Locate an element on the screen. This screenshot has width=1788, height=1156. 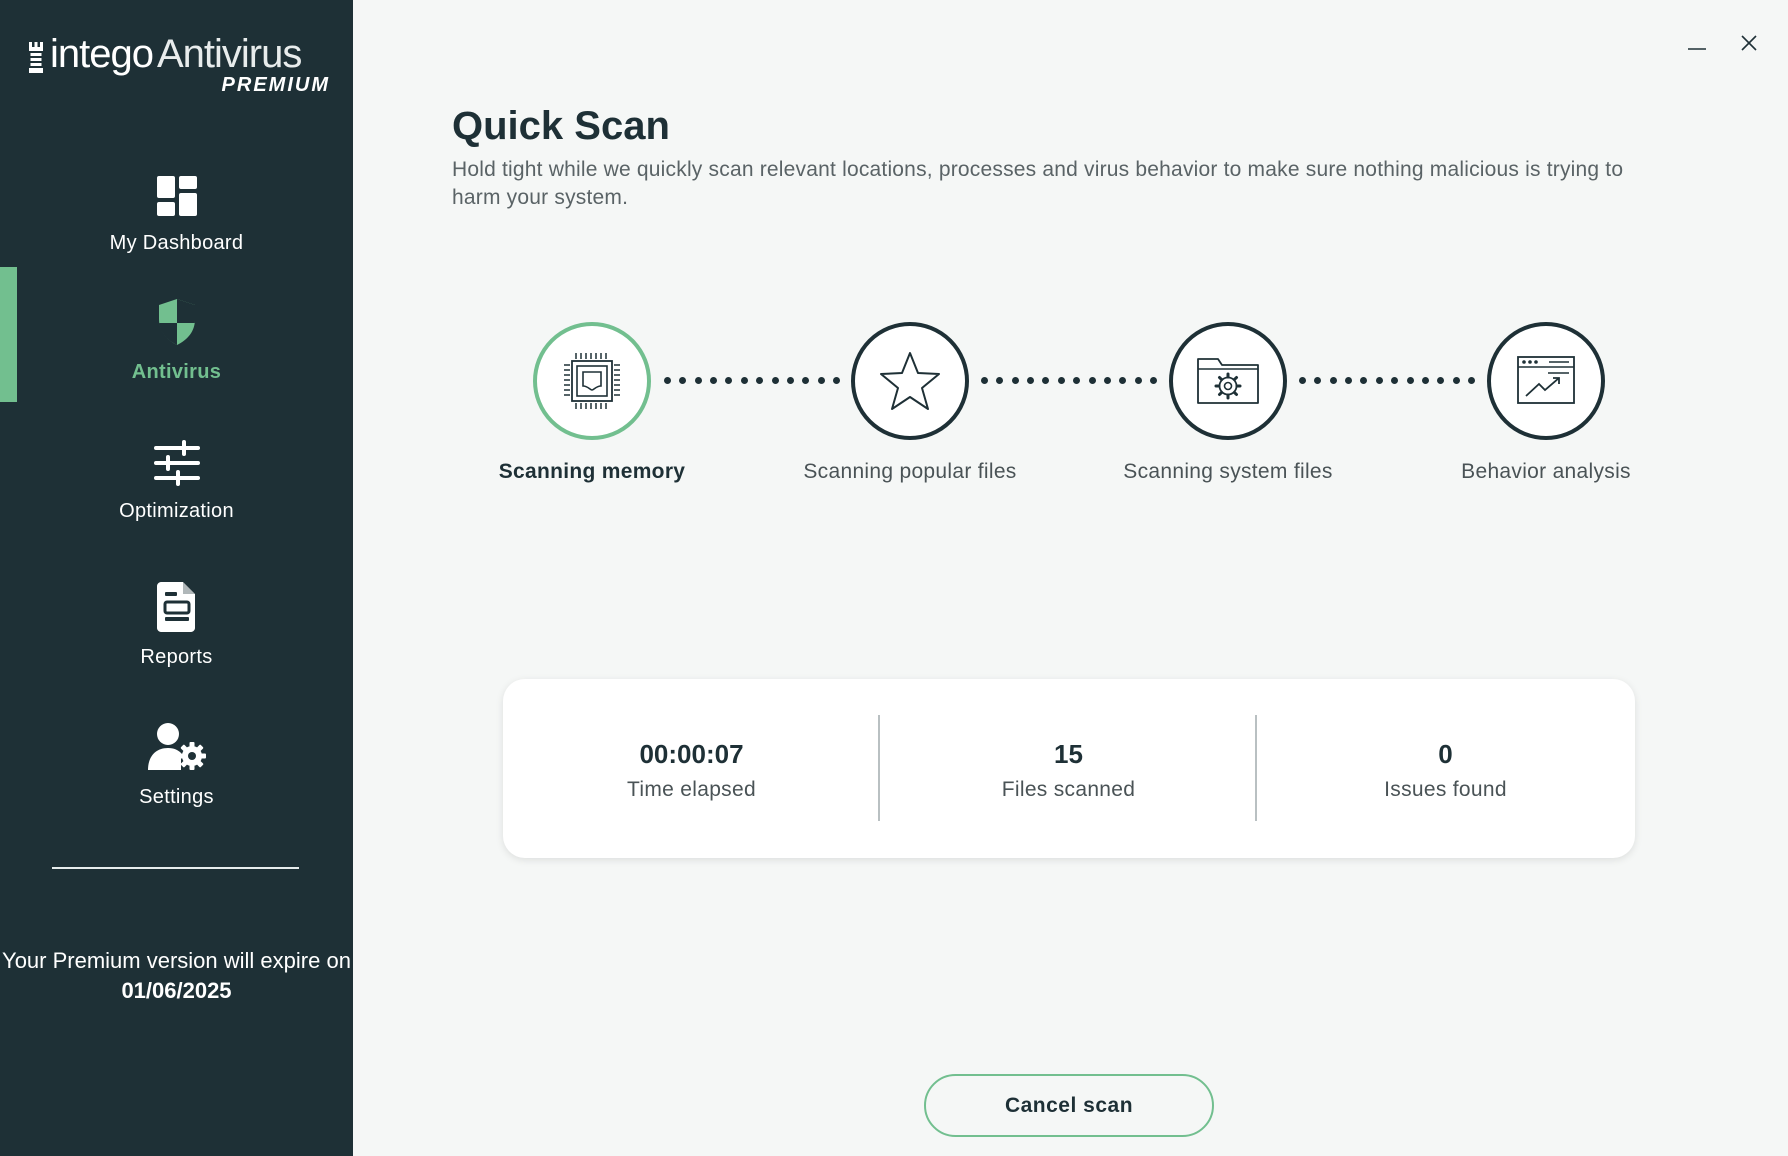
stat-label: Issues found is located at coordinates (1445, 789).